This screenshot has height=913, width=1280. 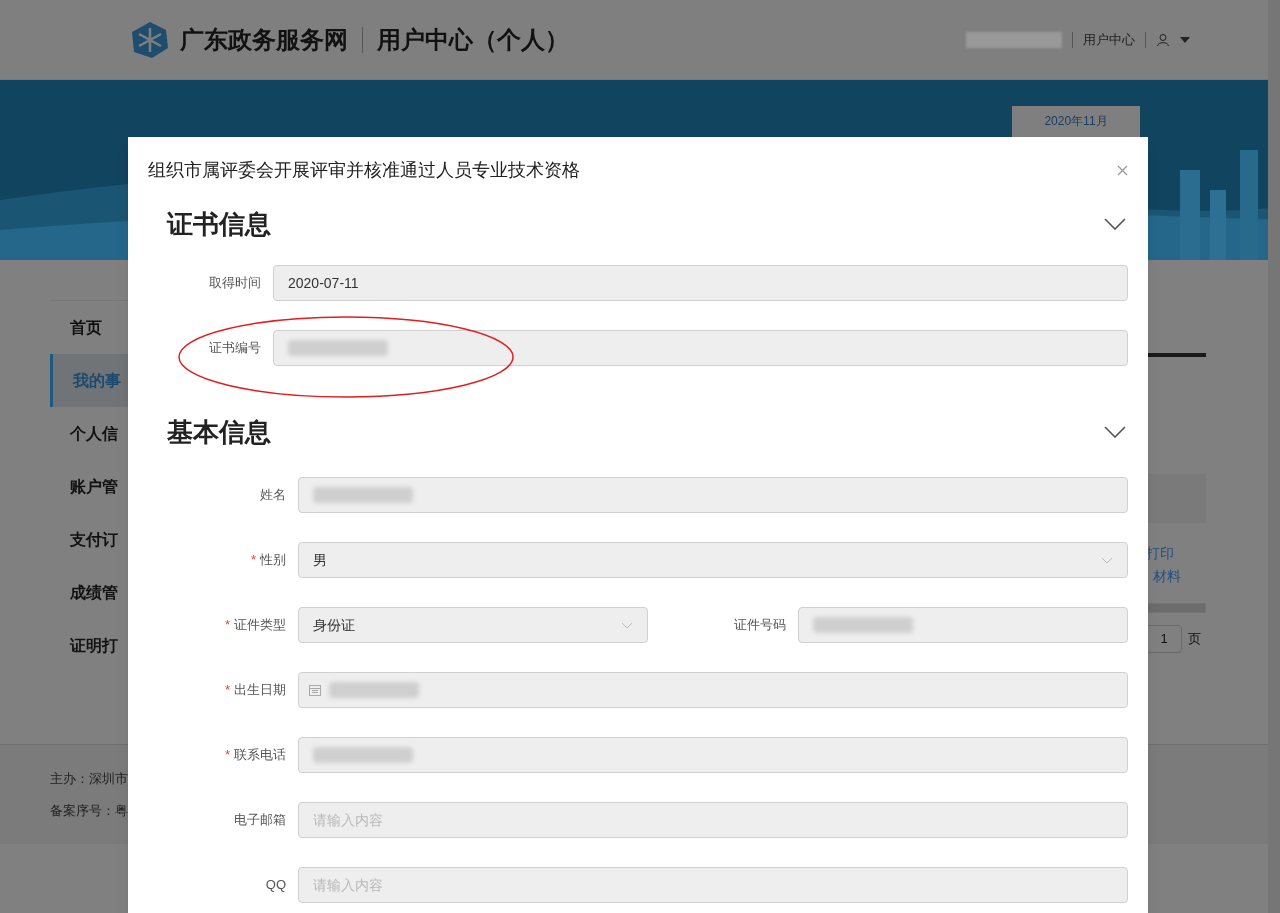 What do you see at coordinates (315, 690) in the screenshot?
I see `calendar-icon` at bounding box center [315, 690].